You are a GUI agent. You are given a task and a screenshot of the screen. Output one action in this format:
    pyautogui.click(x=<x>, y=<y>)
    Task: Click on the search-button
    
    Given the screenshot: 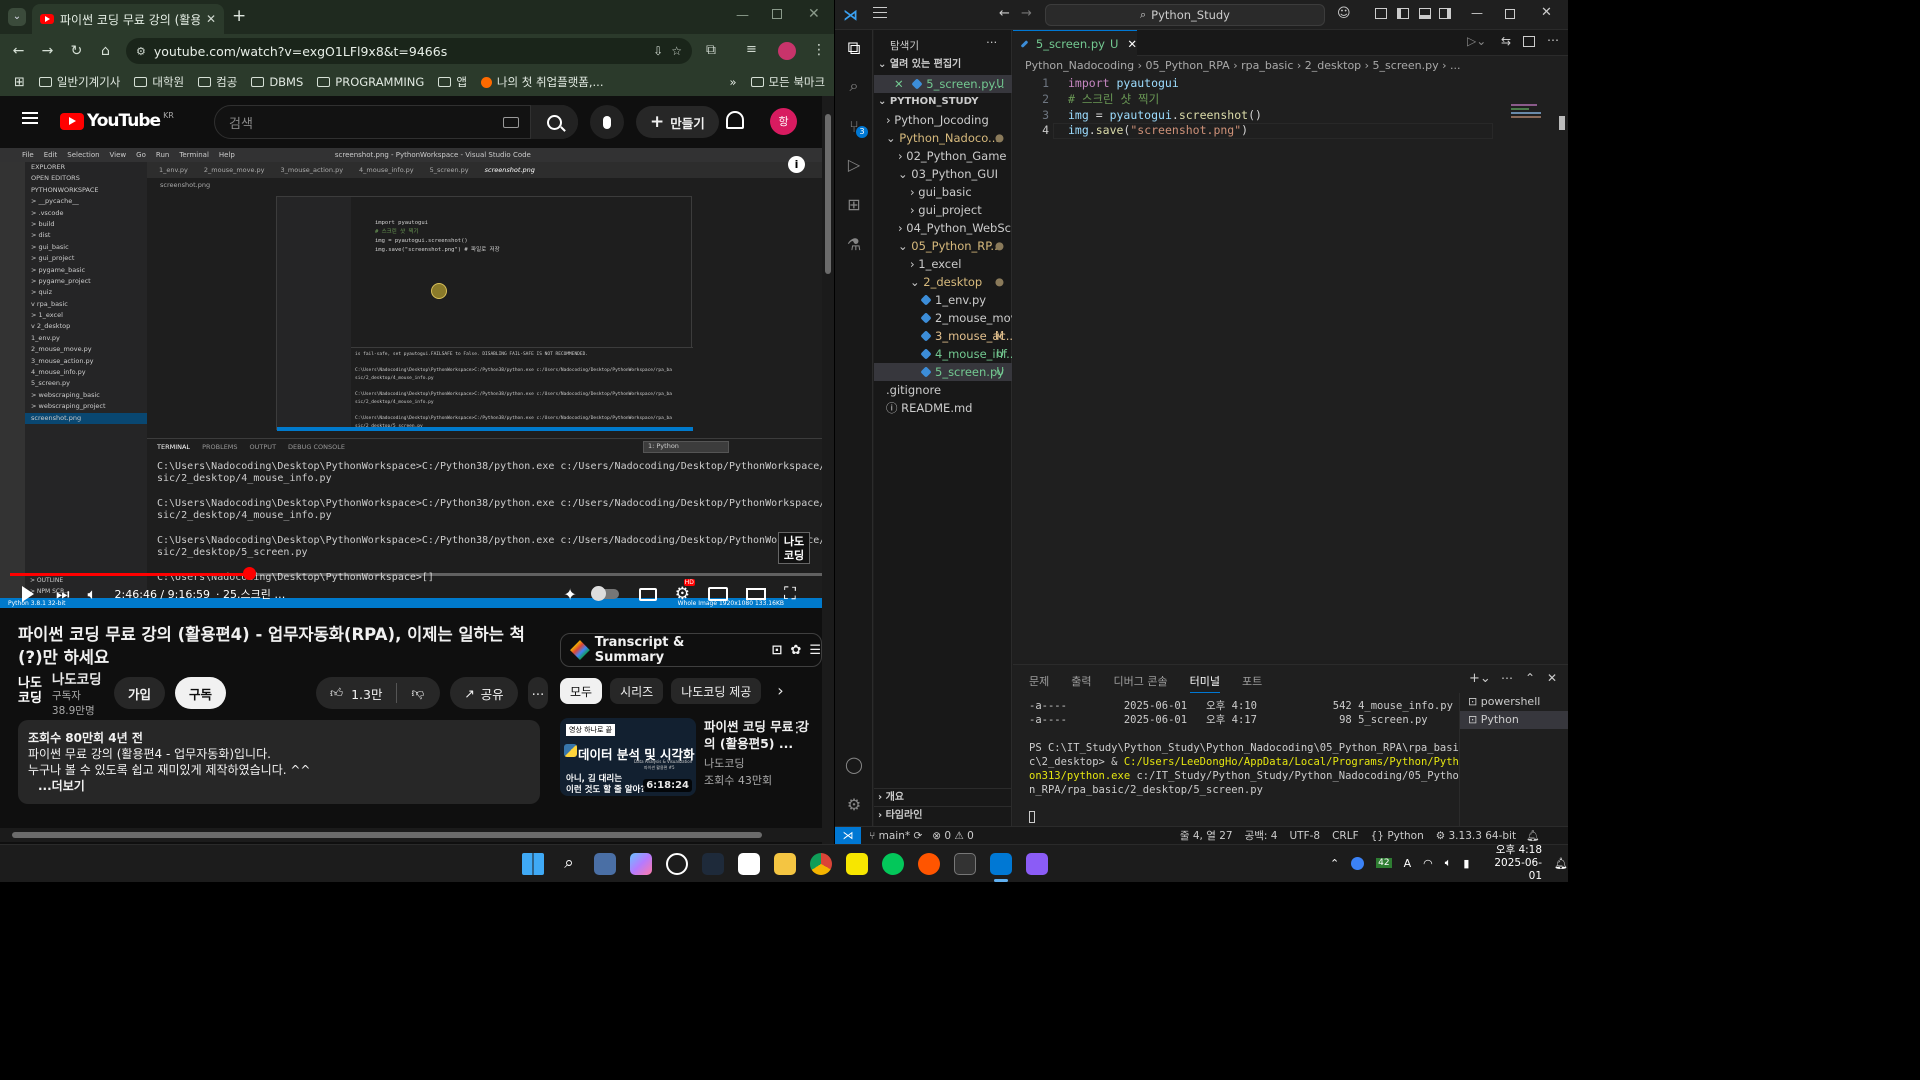 What is the action you would take?
    pyautogui.click(x=554, y=122)
    